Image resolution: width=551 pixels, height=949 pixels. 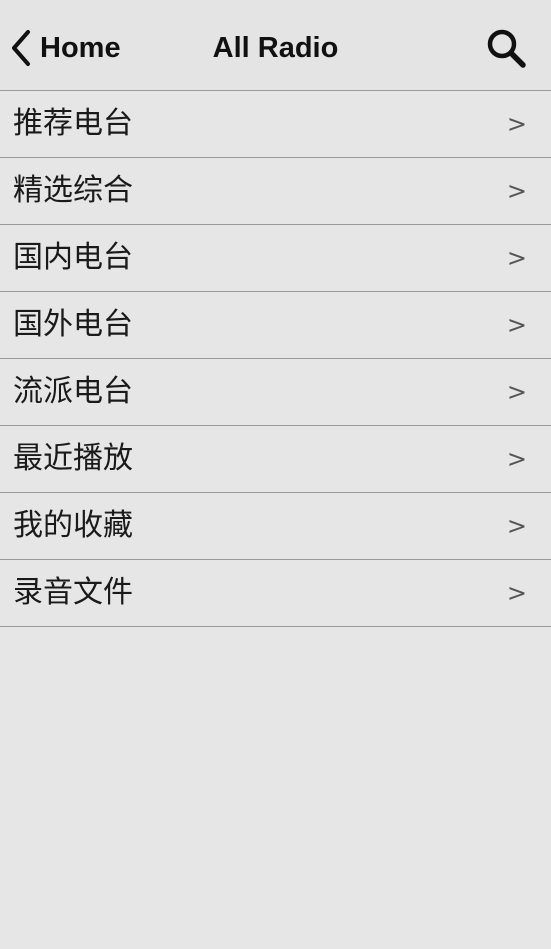 I want to click on list-item-recommended: 推荐电台 >, so click(x=275, y=124).